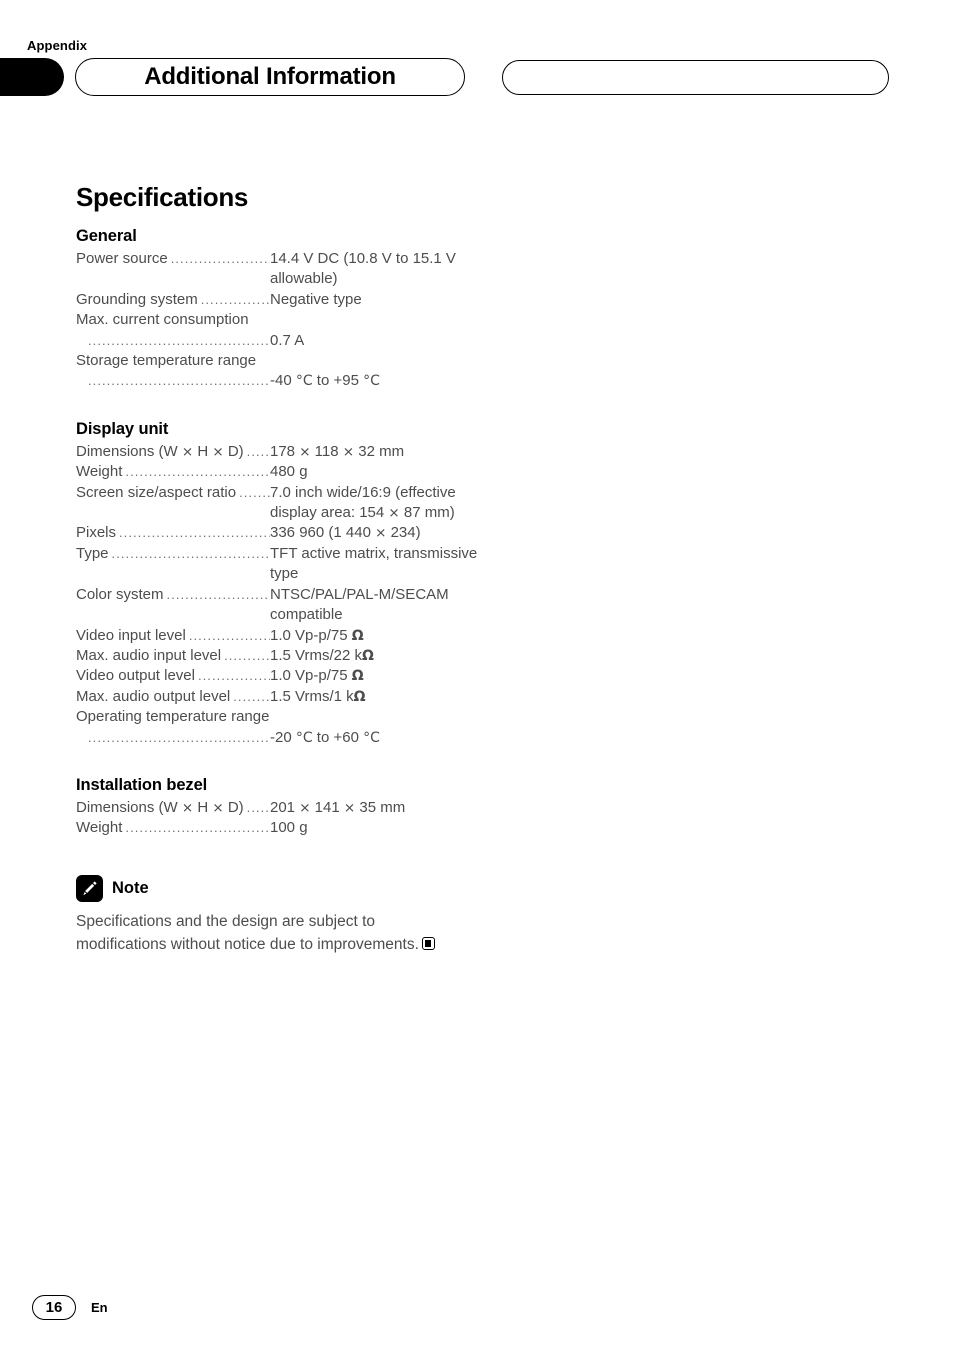  Describe the element at coordinates (325, 381) in the screenshot. I see `spec-value: -40 °C to +95 °C` at that location.